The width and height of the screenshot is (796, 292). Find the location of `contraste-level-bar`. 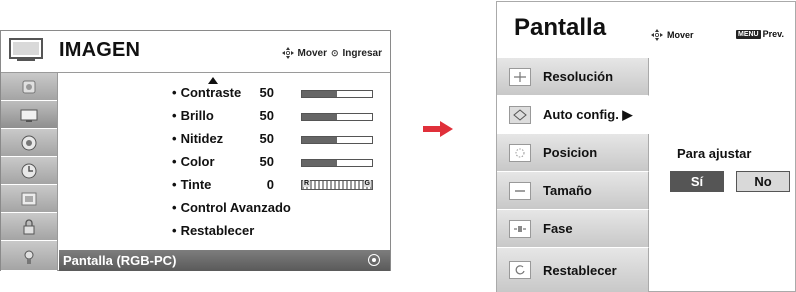

contraste-level-bar is located at coordinates (337, 94).